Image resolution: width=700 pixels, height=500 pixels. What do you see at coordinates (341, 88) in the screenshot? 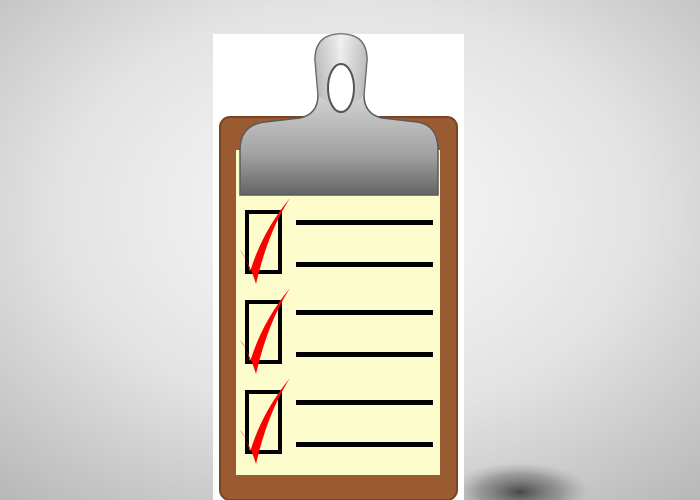
I see `clip-hole` at bounding box center [341, 88].